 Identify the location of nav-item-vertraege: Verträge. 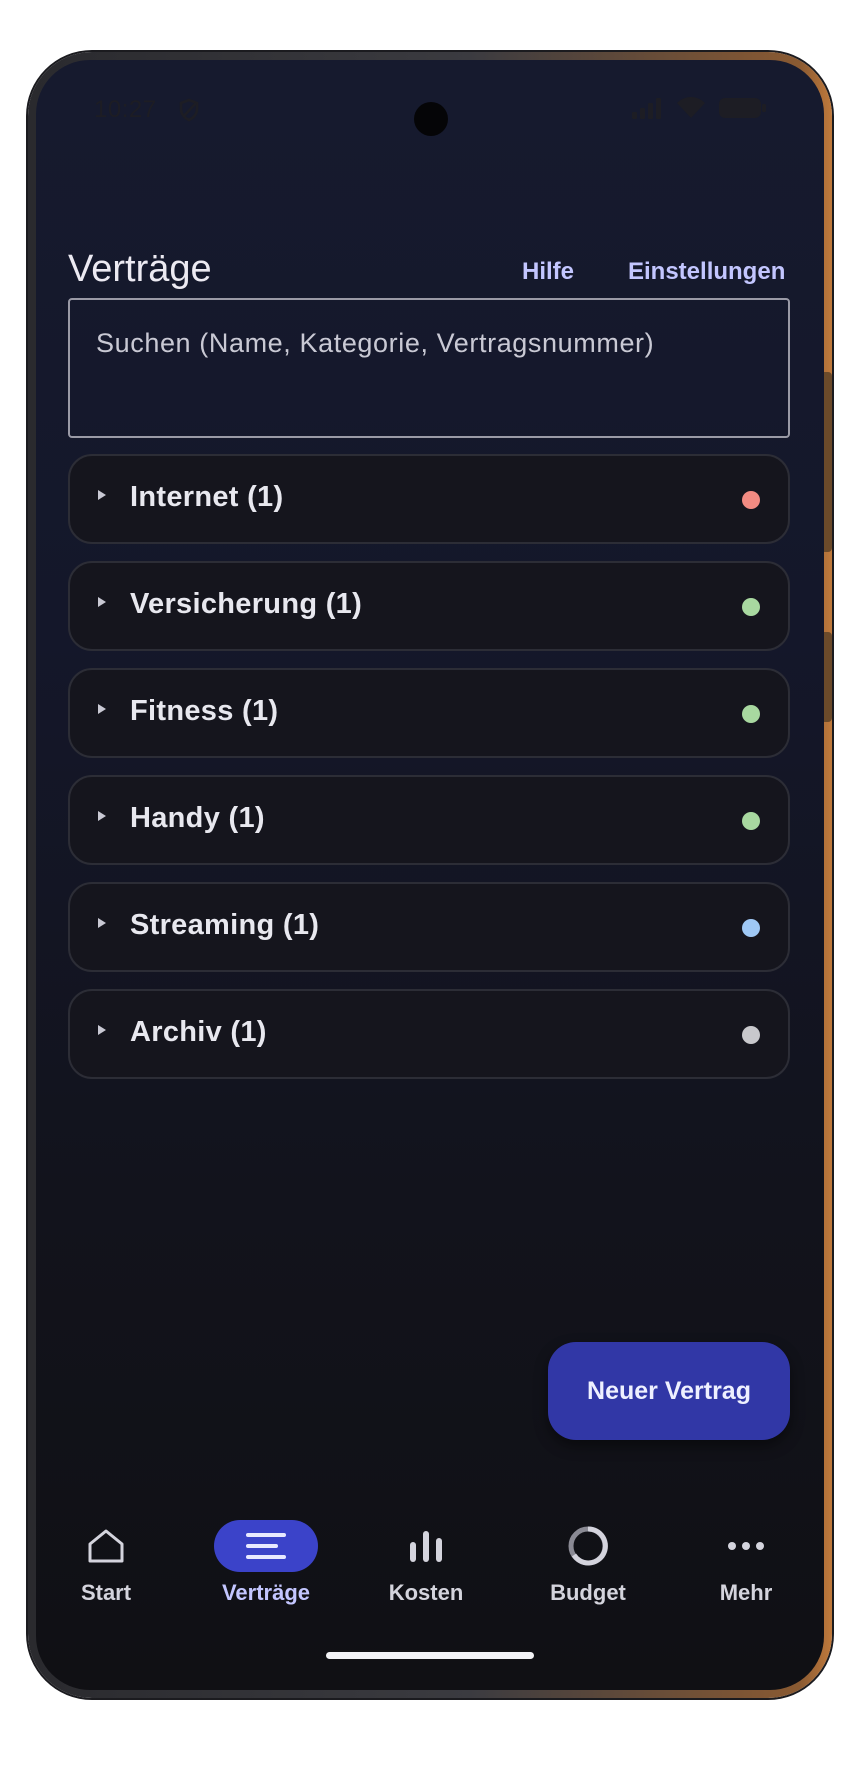
(266, 1563).